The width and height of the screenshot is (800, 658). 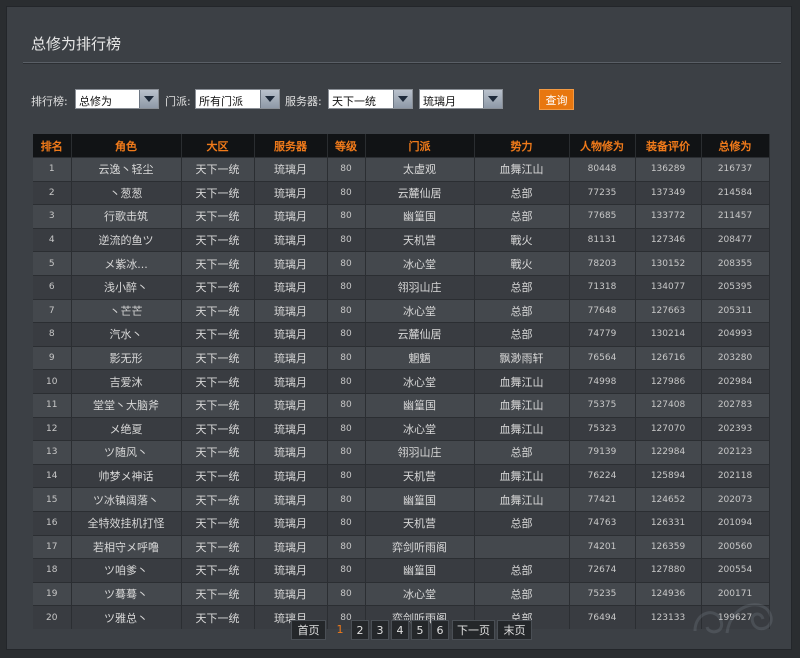 I want to click on table-cell: 15, so click(x=52, y=499).